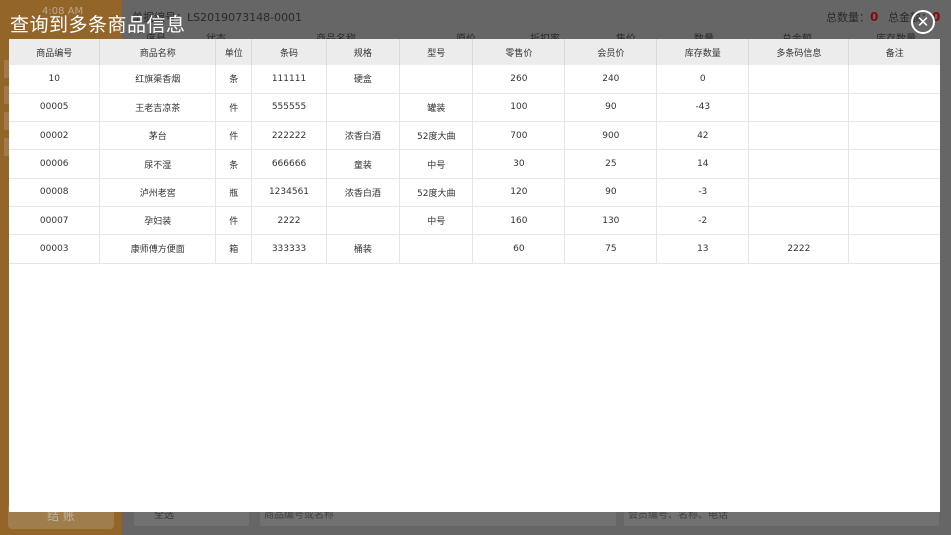 This screenshot has width=951, height=535. I want to click on cell-member-price: 25, so click(611, 164).